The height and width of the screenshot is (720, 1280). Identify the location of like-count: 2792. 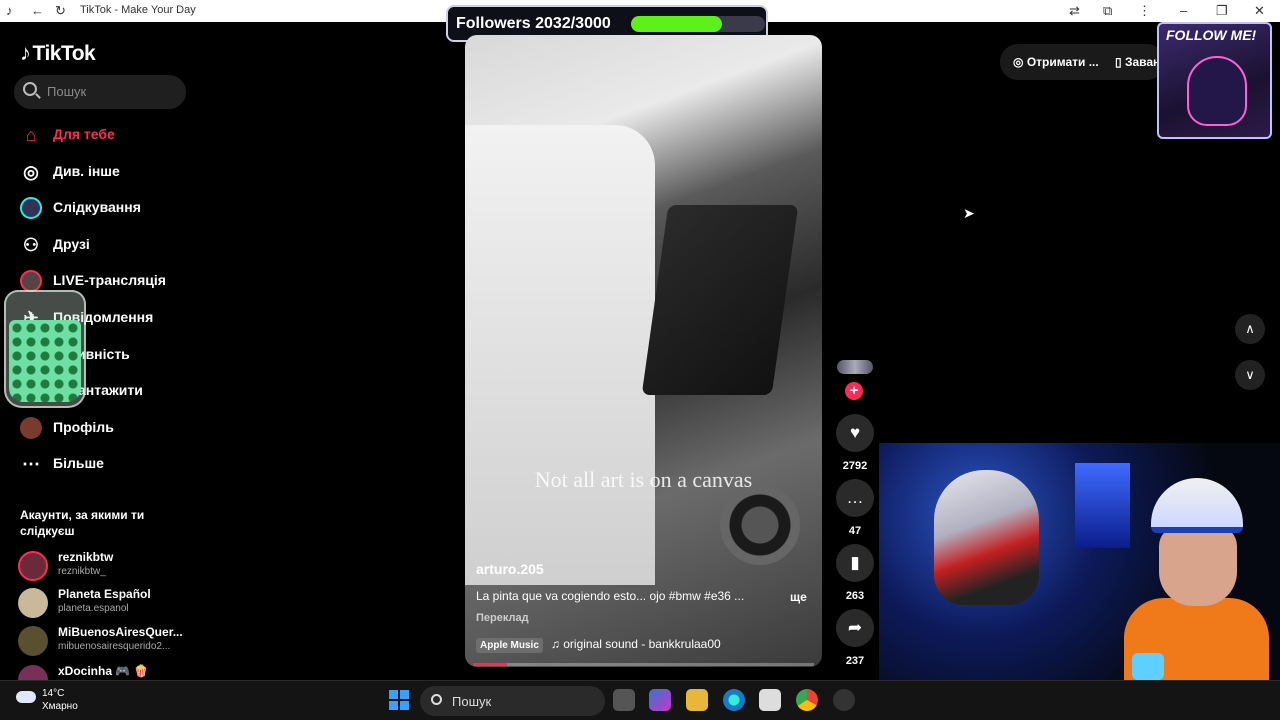
(855, 466).